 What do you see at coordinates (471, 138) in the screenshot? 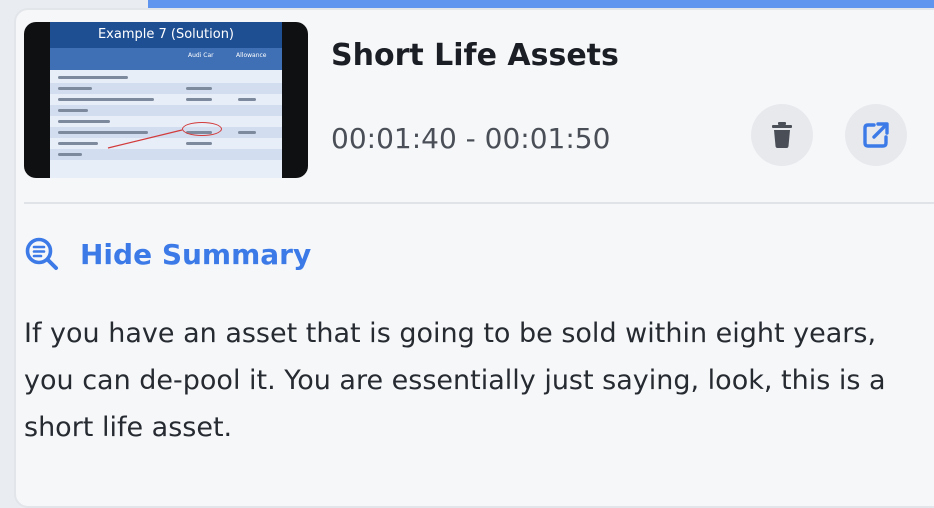
I see `clip-time-range: 00:01:40 - 00:01:50` at bounding box center [471, 138].